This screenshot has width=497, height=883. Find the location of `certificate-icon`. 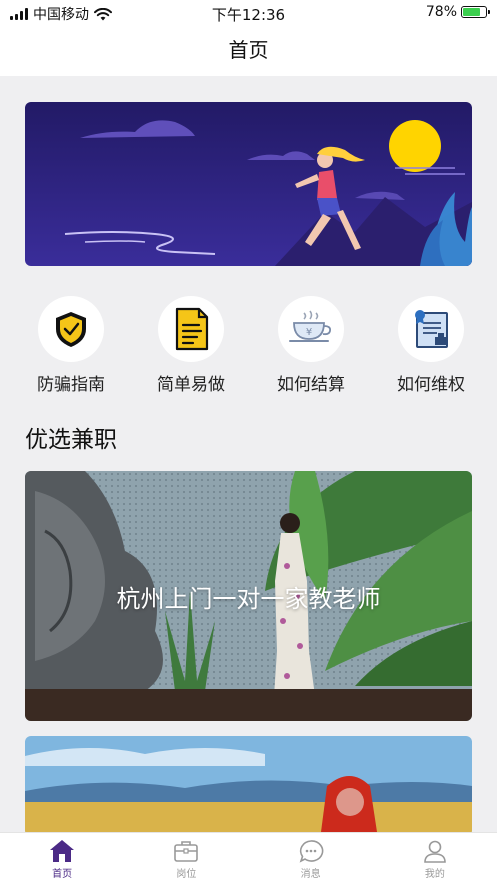

certificate-icon is located at coordinates (431, 329).